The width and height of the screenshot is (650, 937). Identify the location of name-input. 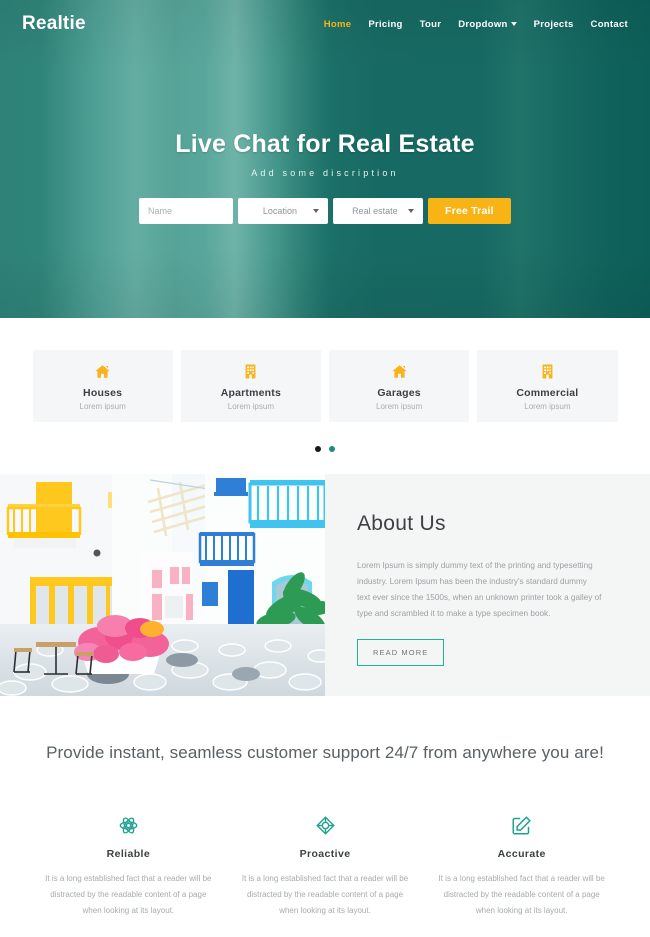
(186, 211).